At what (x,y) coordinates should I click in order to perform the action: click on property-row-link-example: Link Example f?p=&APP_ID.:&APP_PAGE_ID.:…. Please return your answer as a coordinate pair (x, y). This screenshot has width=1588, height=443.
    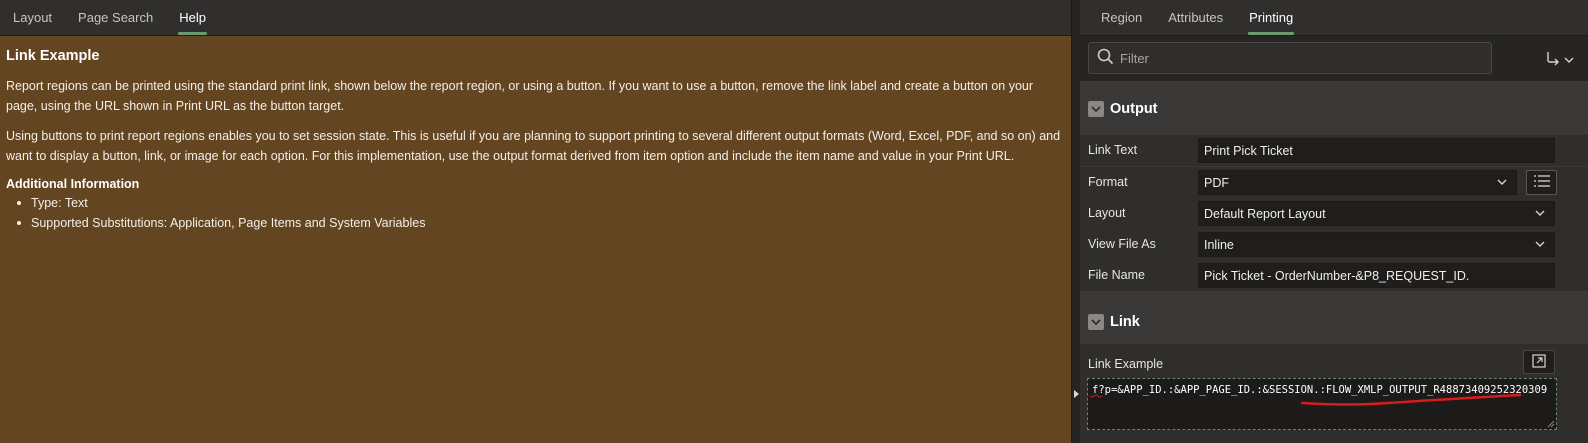
    Looking at the image, I should click on (1334, 393).